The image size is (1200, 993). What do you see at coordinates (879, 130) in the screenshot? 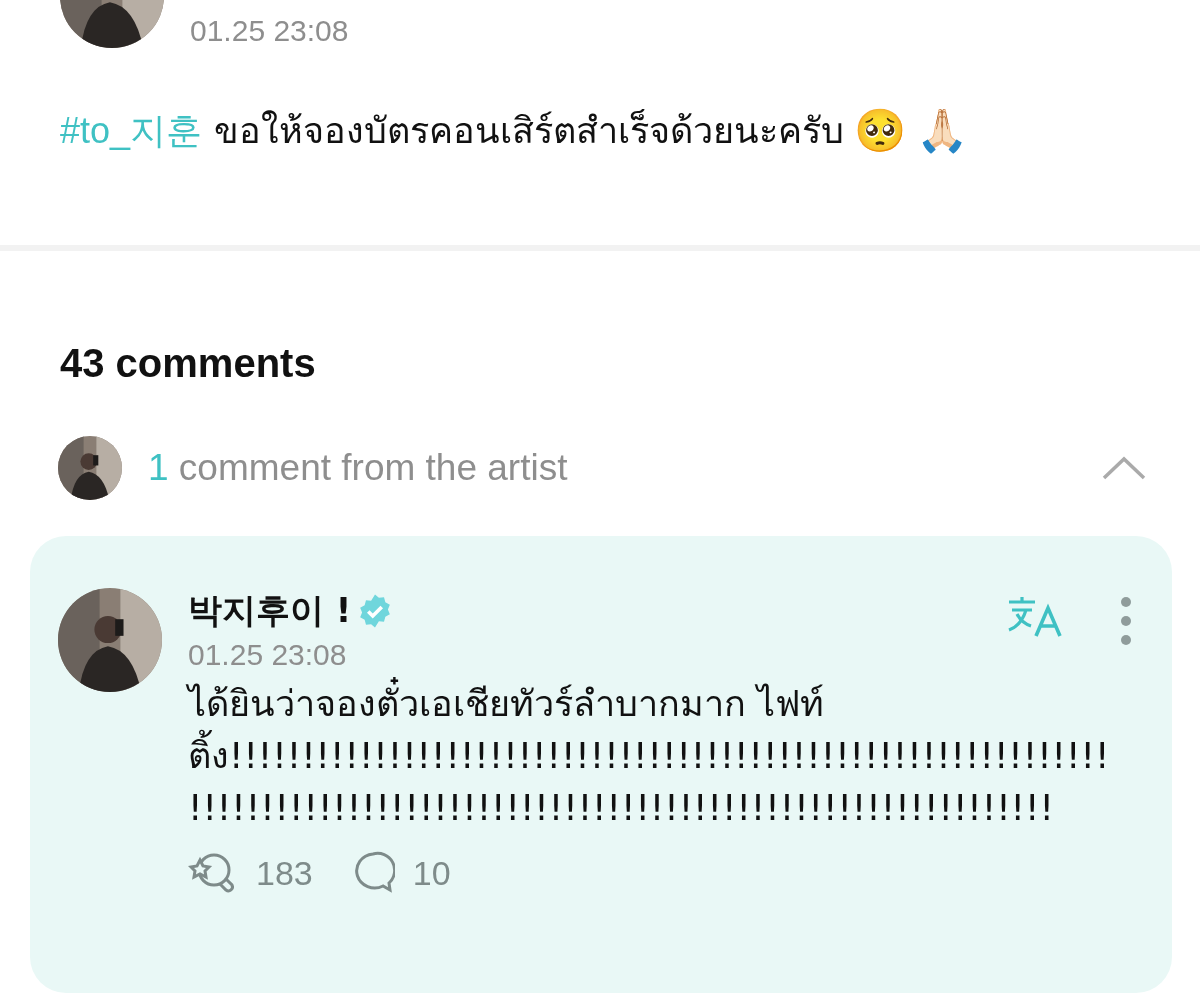
I see `emoji-icon: 🥺` at bounding box center [879, 130].